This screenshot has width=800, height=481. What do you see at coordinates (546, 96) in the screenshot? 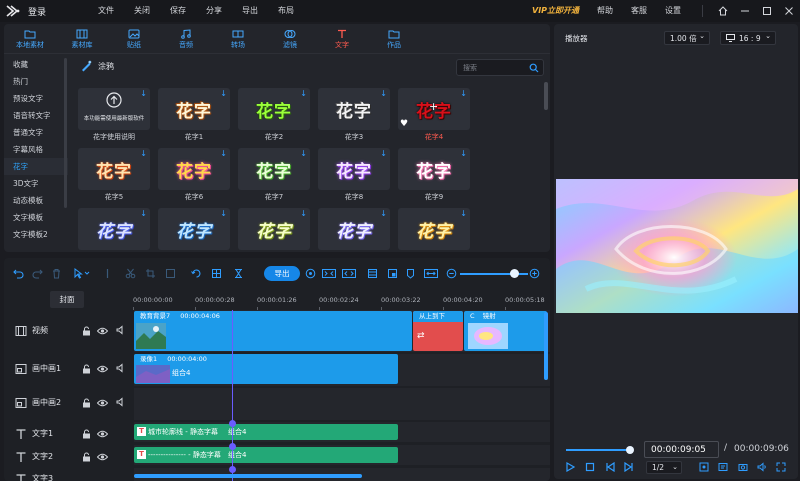
I see `grid-scrollbar` at bounding box center [546, 96].